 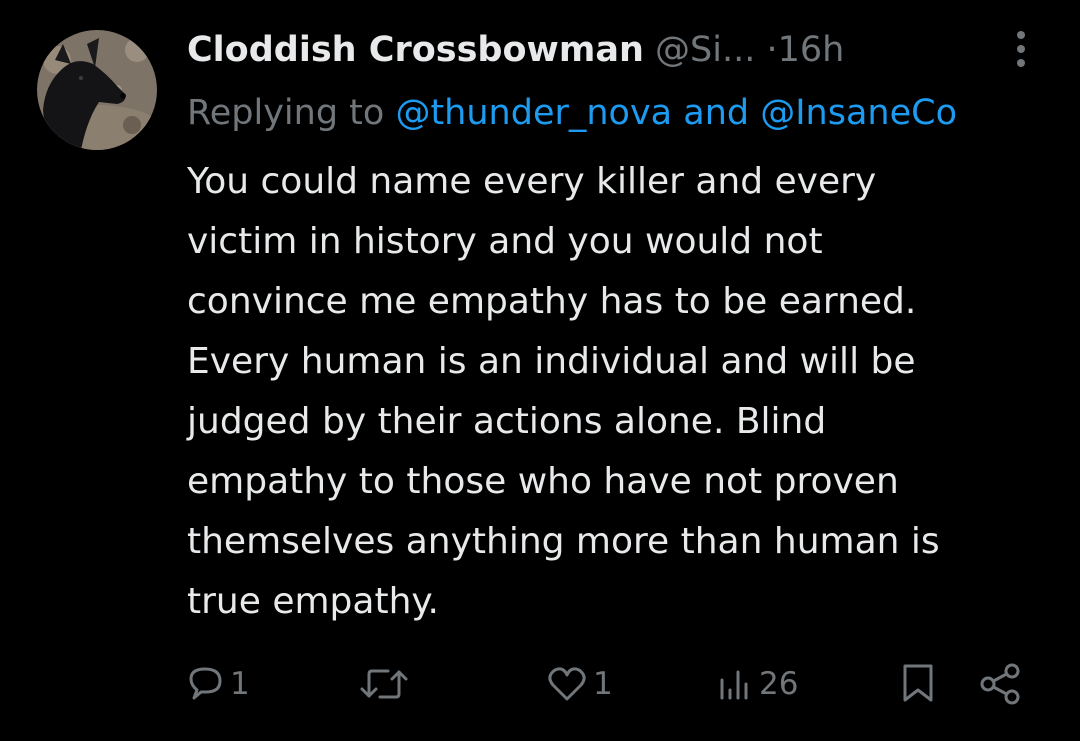 I want to click on avatar, so click(x=97, y=90).